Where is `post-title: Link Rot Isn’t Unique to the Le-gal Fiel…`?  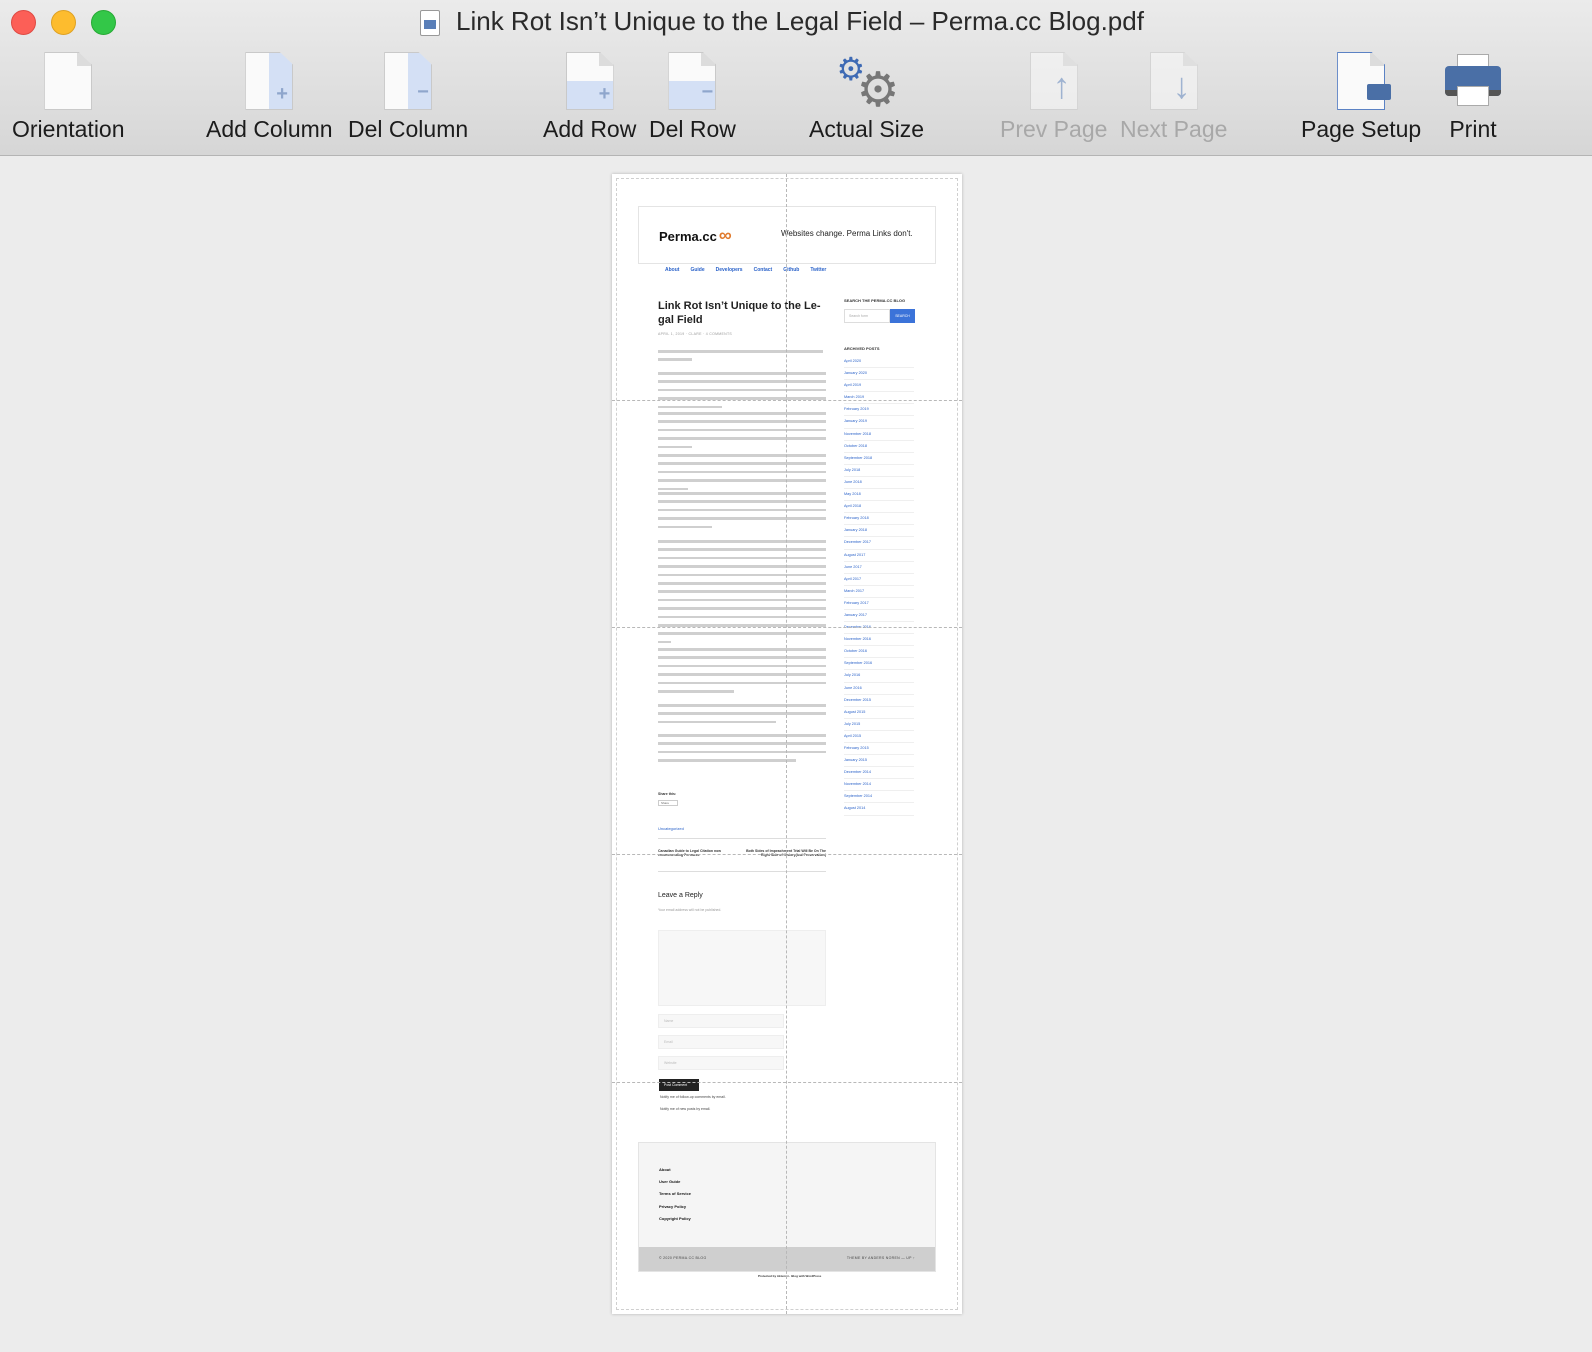
post-title: Link Rot Isn’t Unique to the Le-gal Fiel… is located at coordinates (739, 313).